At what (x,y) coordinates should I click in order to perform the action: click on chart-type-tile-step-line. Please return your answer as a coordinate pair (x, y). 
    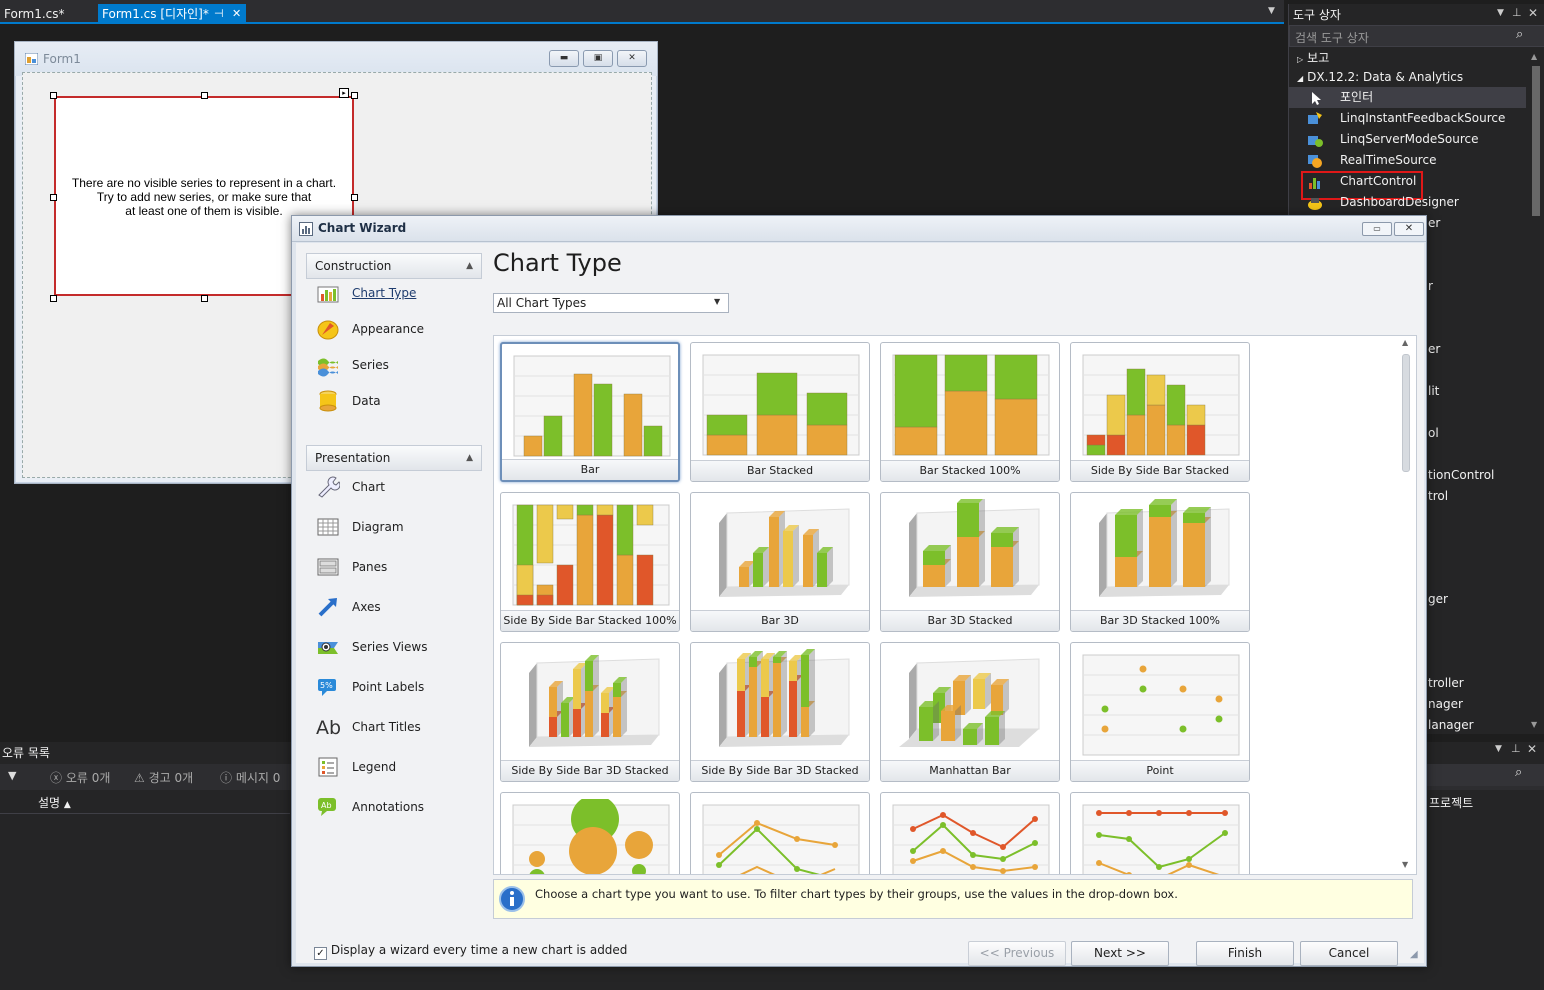
    Looking at the image, I should click on (1160, 833).